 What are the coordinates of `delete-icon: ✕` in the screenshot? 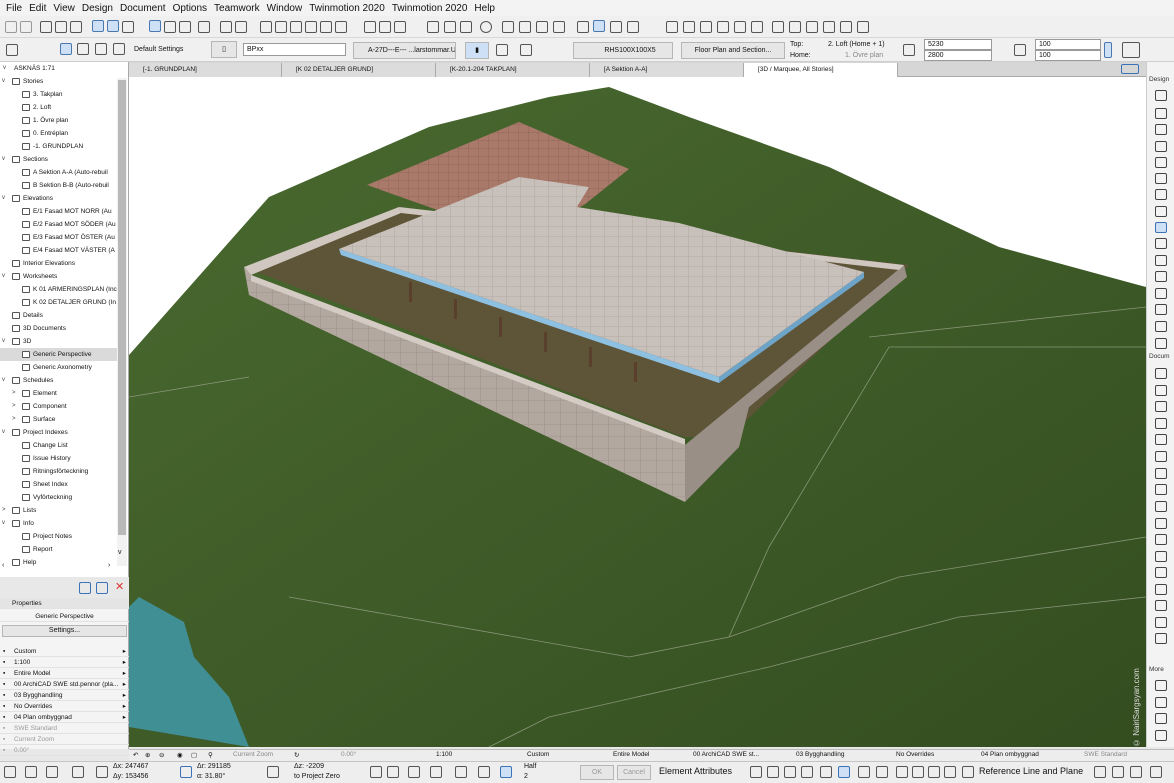 It's located at (119, 586).